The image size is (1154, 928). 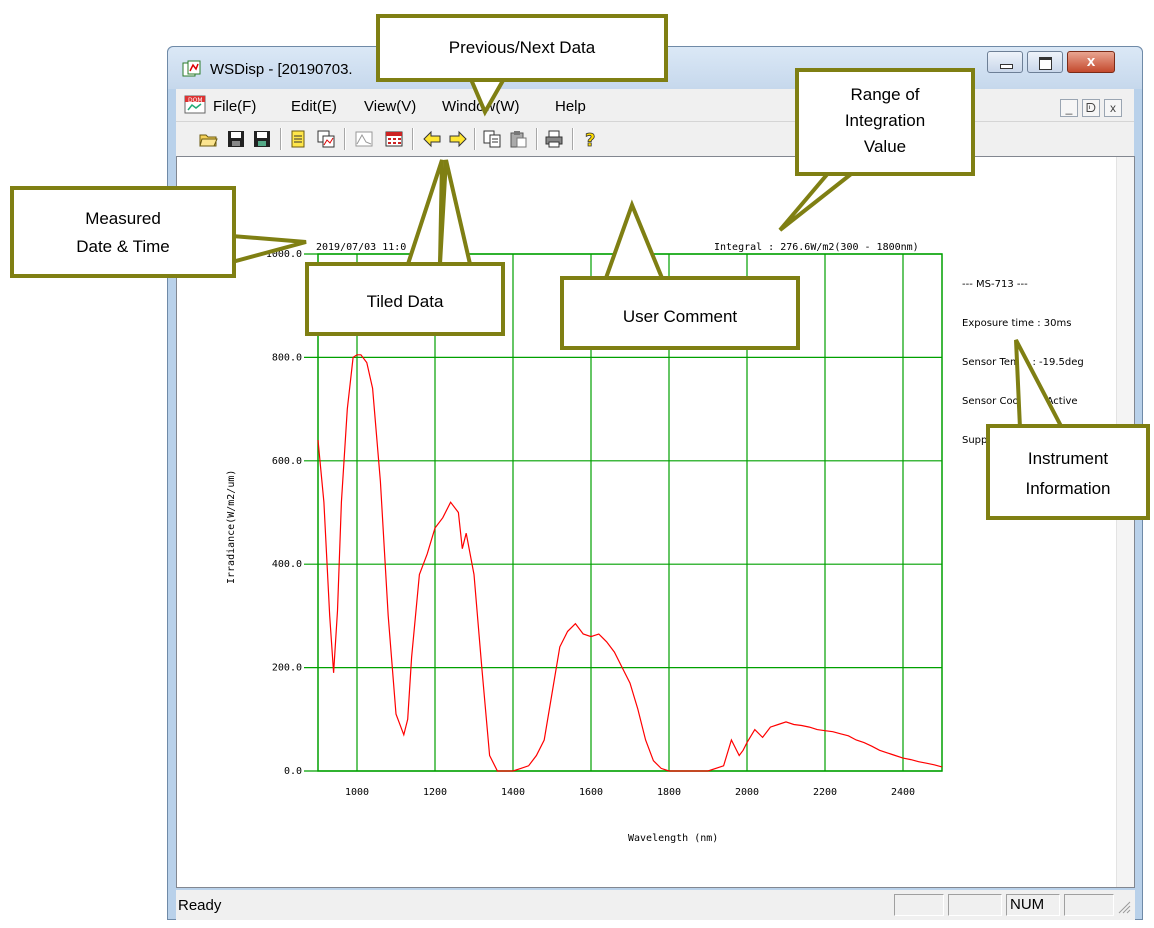 What do you see at coordinates (405, 301) in the screenshot?
I see `callout-tiled-label: Tiled Data` at bounding box center [405, 301].